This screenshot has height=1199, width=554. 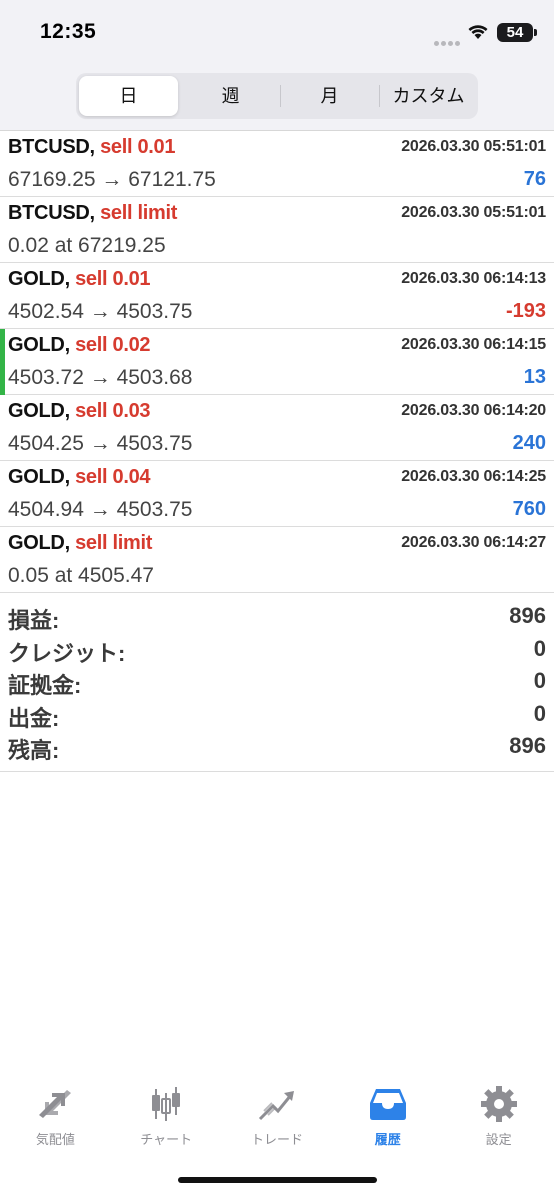 I want to click on tab-settings: 設定, so click(x=498, y=1137).